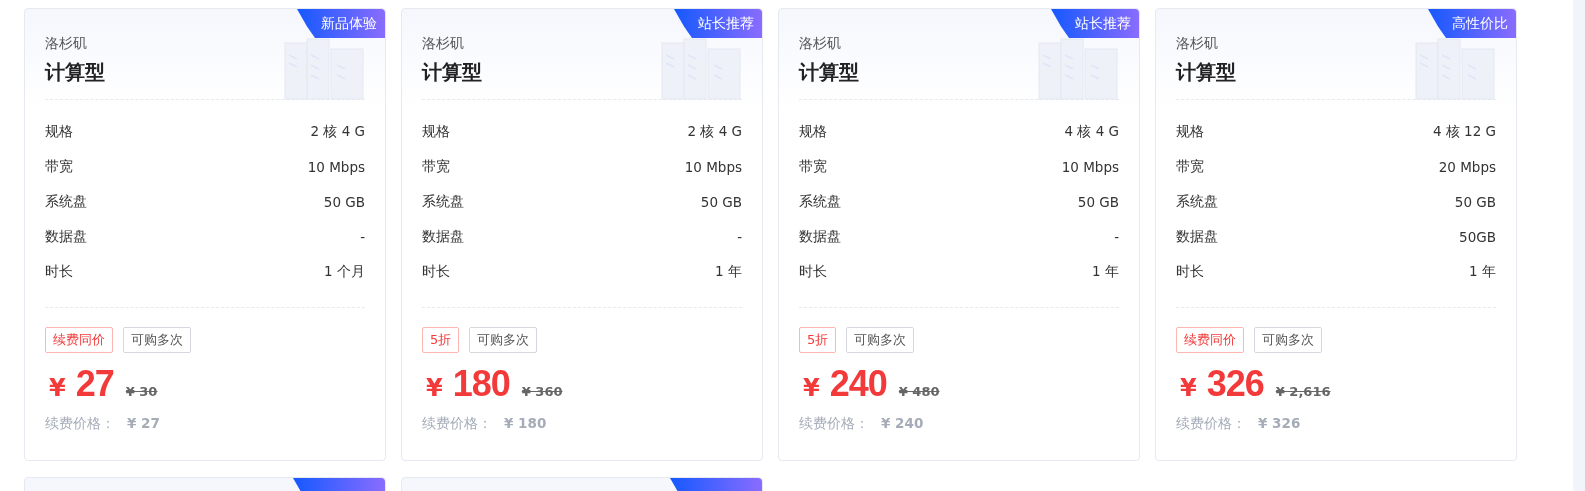 The width and height of the screenshot is (1585, 491). What do you see at coordinates (1472, 23) in the screenshot?
I see `product-badge: 高性价比` at bounding box center [1472, 23].